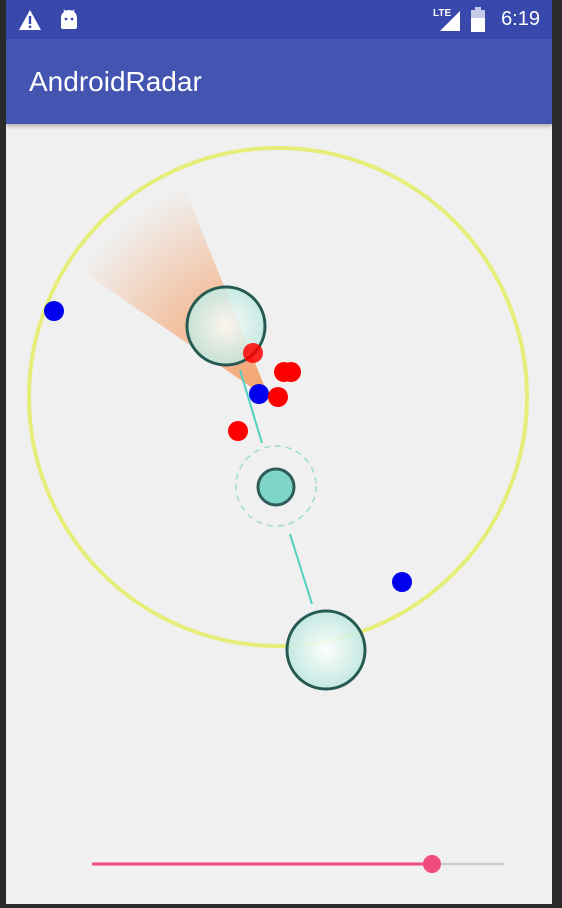  I want to click on android-icon, so click(69, 19).